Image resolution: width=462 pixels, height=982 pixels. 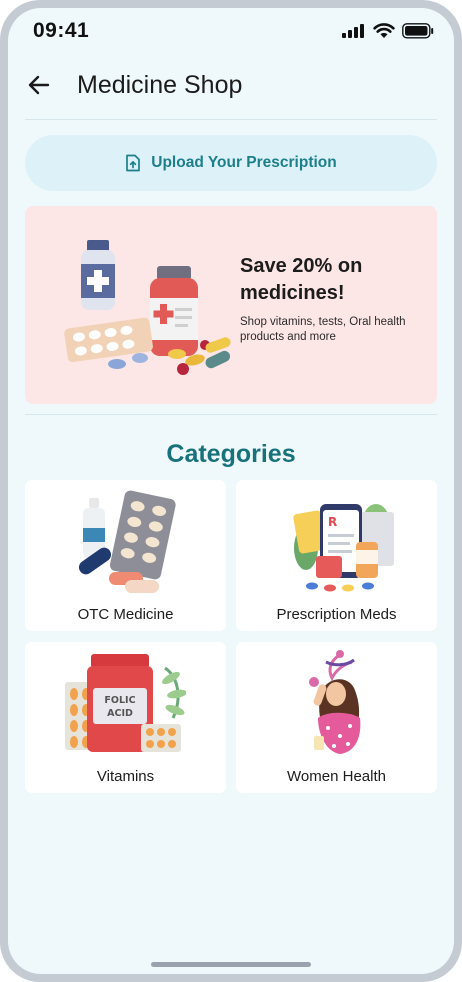 I want to click on back-arrow-icon, so click(x=39, y=85).